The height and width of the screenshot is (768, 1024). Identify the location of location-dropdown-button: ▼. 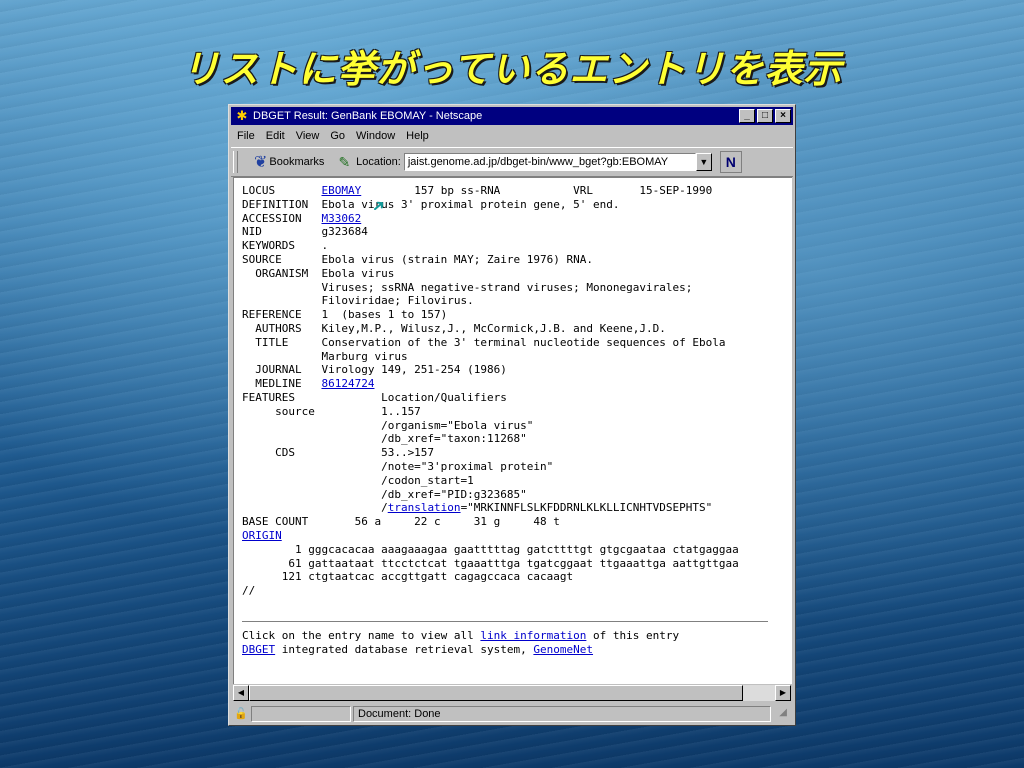
(703, 162).